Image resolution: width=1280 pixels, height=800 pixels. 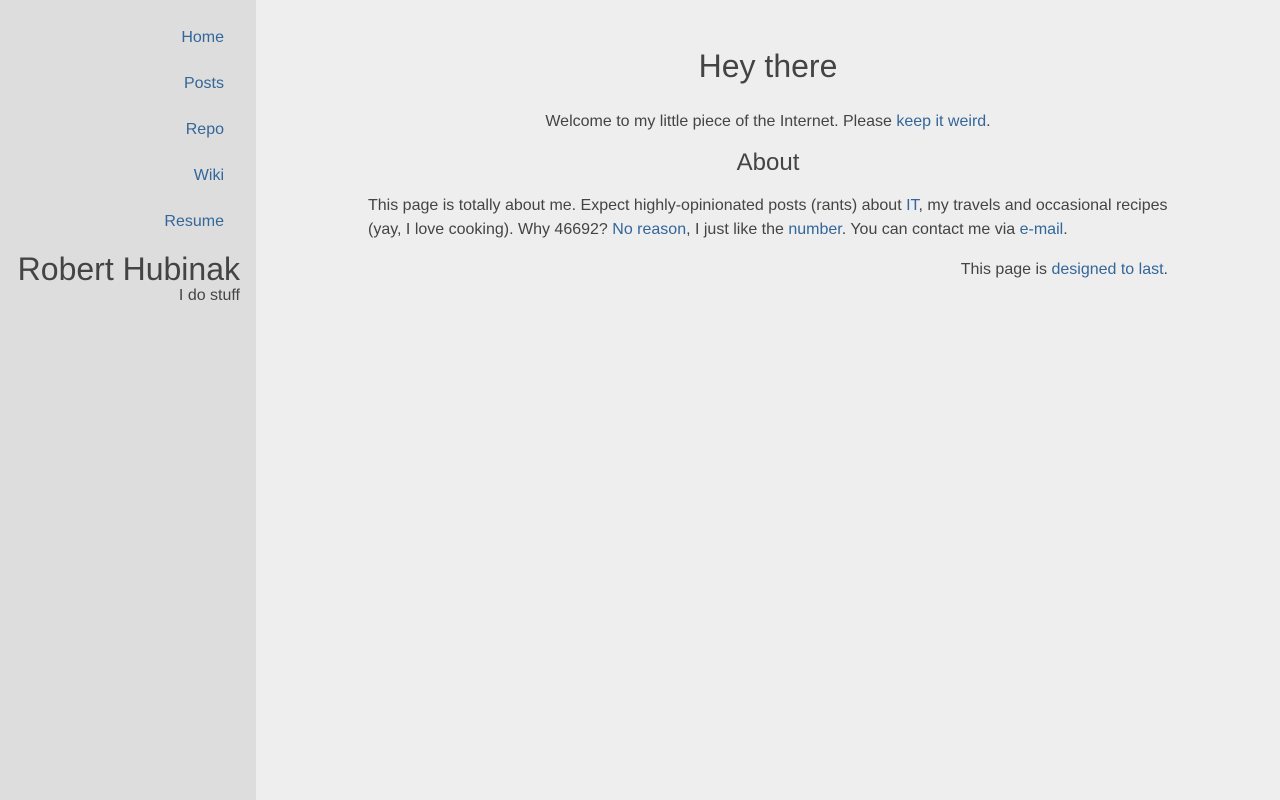 What do you see at coordinates (768, 162) in the screenshot?
I see `about-heading: About` at bounding box center [768, 162].